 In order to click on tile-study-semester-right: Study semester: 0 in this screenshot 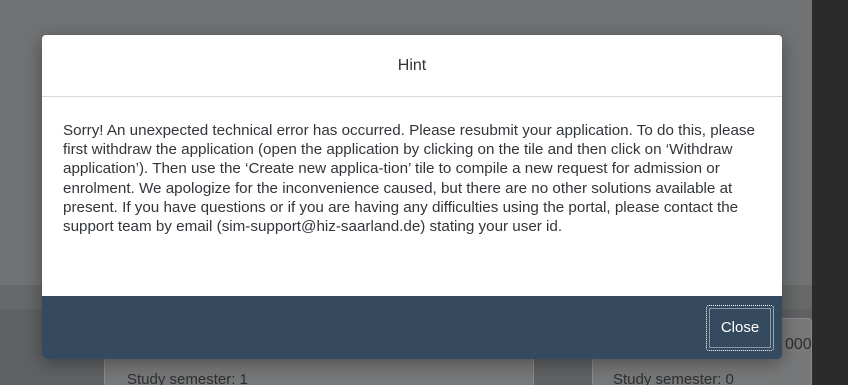, I will do `click(673, 378)`.